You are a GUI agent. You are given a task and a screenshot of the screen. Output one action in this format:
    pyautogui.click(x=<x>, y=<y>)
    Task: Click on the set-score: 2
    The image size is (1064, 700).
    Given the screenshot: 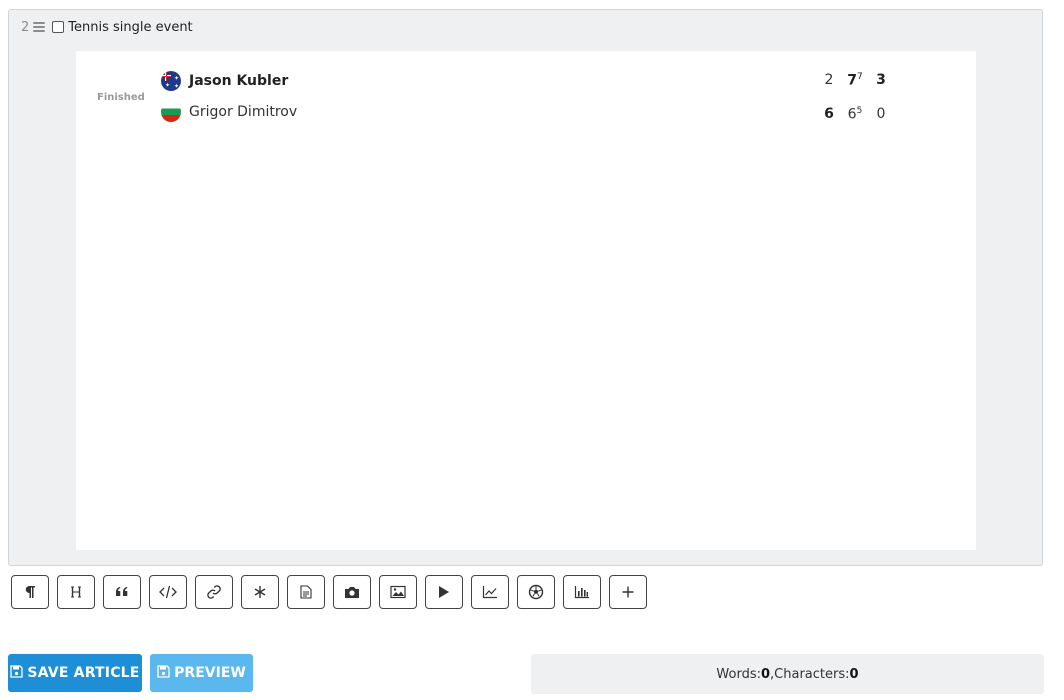 What is the action you would take?
    pyautogui.click(x=829, y=80)
    